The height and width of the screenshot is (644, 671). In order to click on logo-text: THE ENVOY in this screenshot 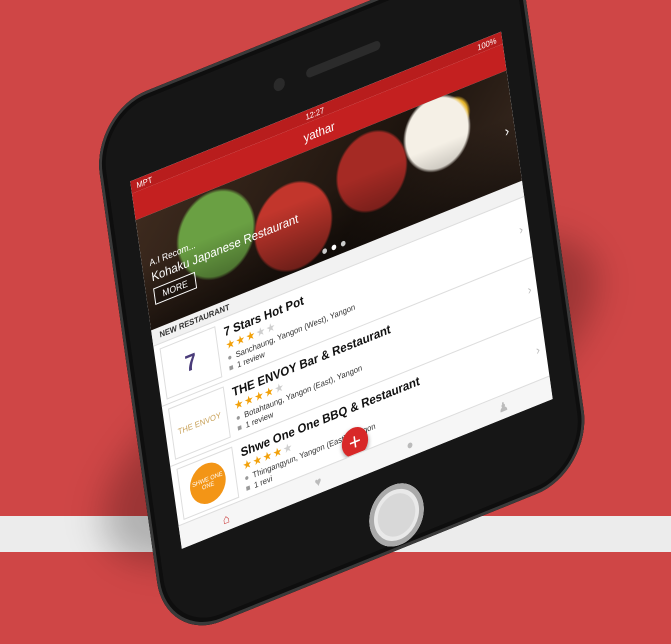, I will do `click(199, 423)`.